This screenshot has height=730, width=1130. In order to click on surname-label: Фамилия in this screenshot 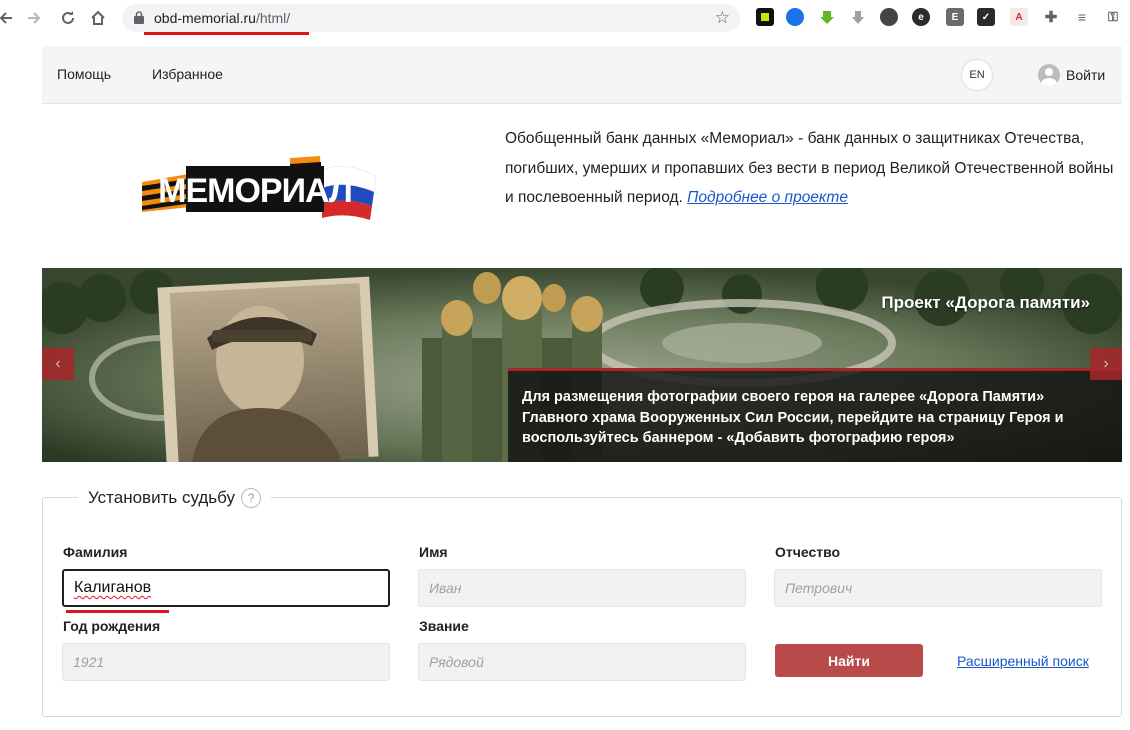, I will do `click(95, 552)`.